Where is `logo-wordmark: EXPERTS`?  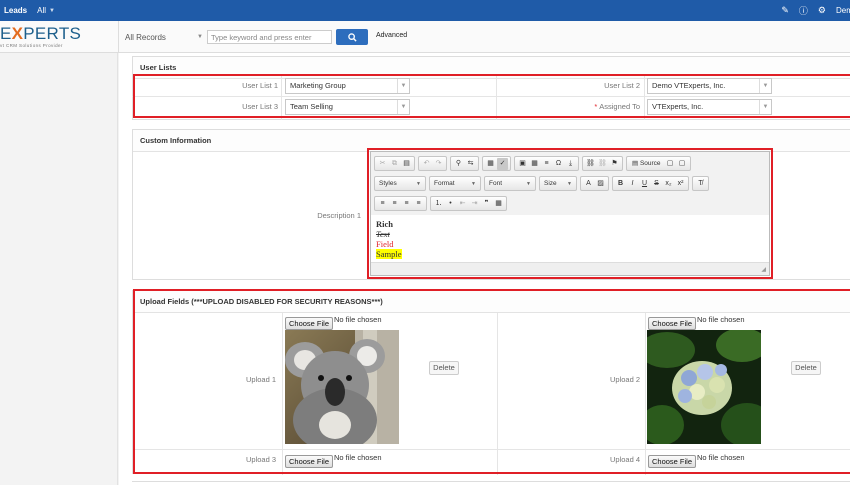 logo-wordmark: EXPERTS is located at coordinates (41, 33).